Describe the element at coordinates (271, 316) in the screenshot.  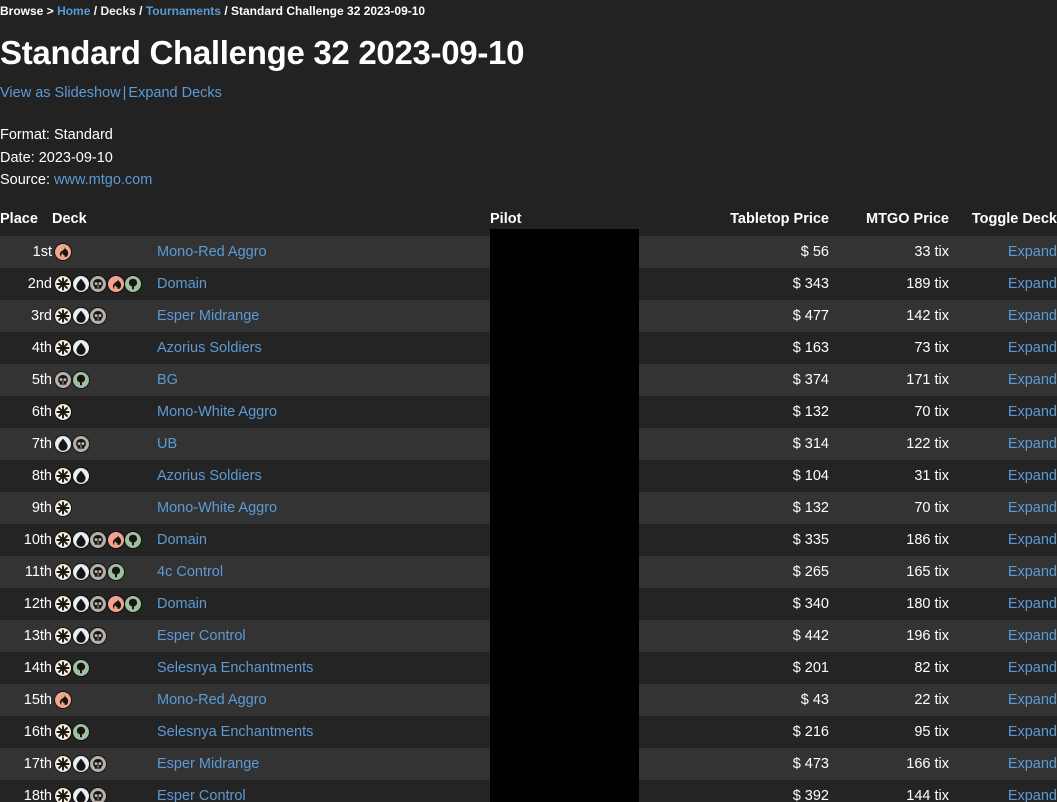
I see `cell-deck: Esper Midrange` at that location.